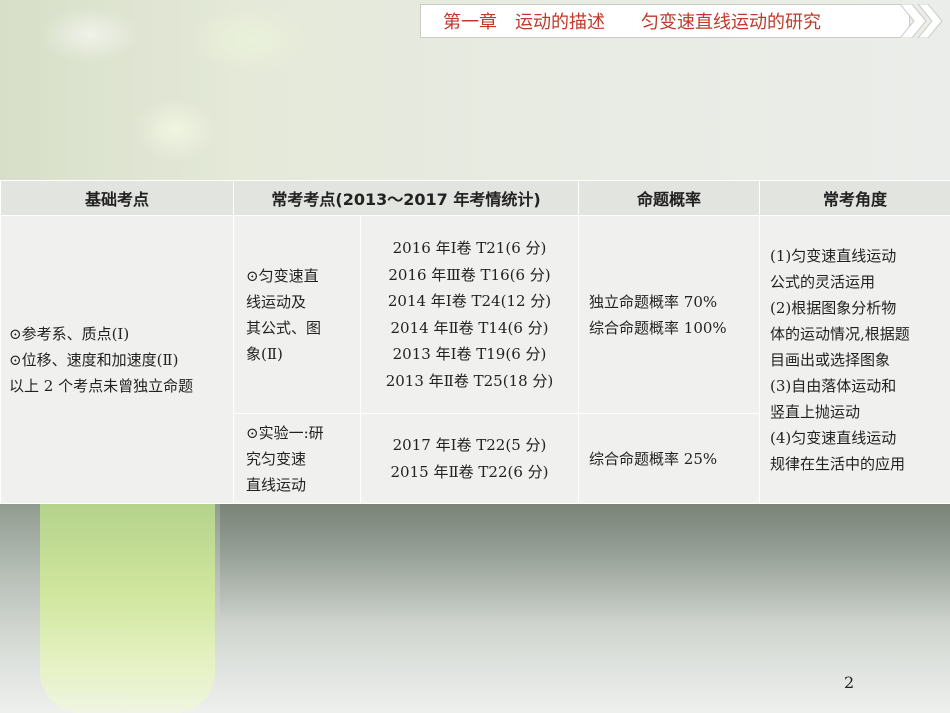 This screenshot has width=950, height=713. Describe the element at coordinates (127, 606) in the screenshot. I see `decorative-vase-image` at that location.